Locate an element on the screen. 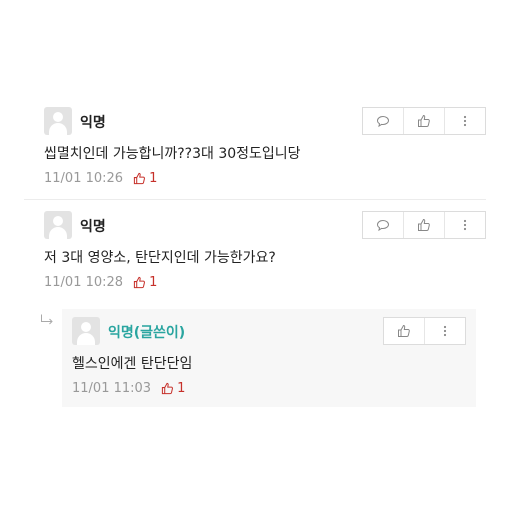  reply-item: 익명(글쓴이) 헬스인에겐 탄단단임 11/01 11:03 1 is located at coordinates (269, 356).